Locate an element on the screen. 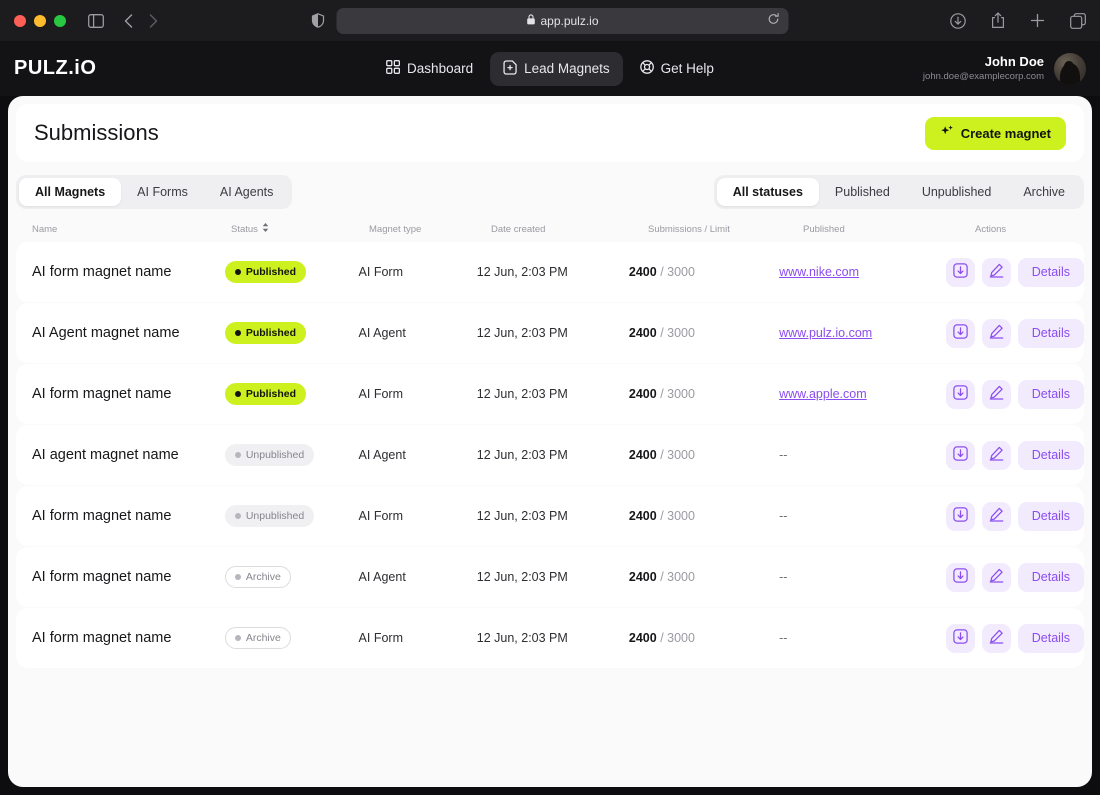 The image size is (1100, 795). back-arrow-icon is located at coordinates (128, 20).